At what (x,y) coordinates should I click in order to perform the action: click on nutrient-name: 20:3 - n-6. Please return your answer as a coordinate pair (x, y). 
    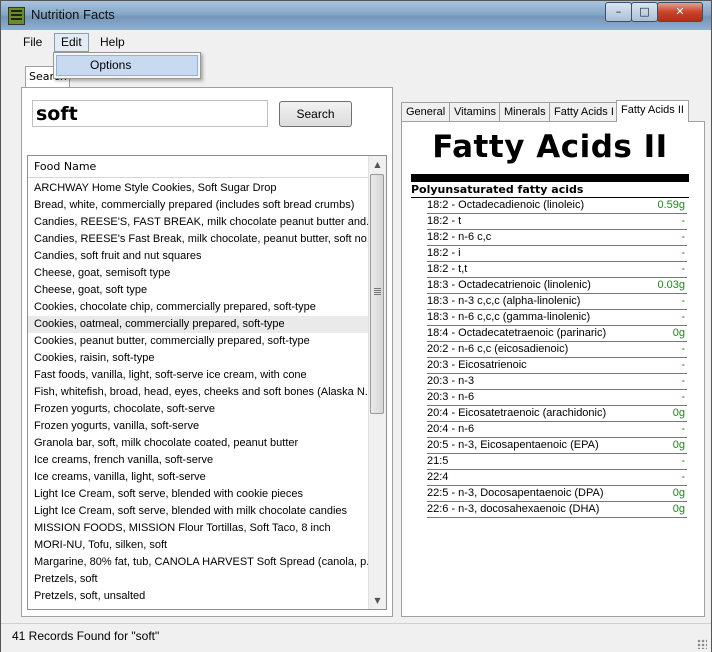
    Looking at the image, I should click on (451, 397).